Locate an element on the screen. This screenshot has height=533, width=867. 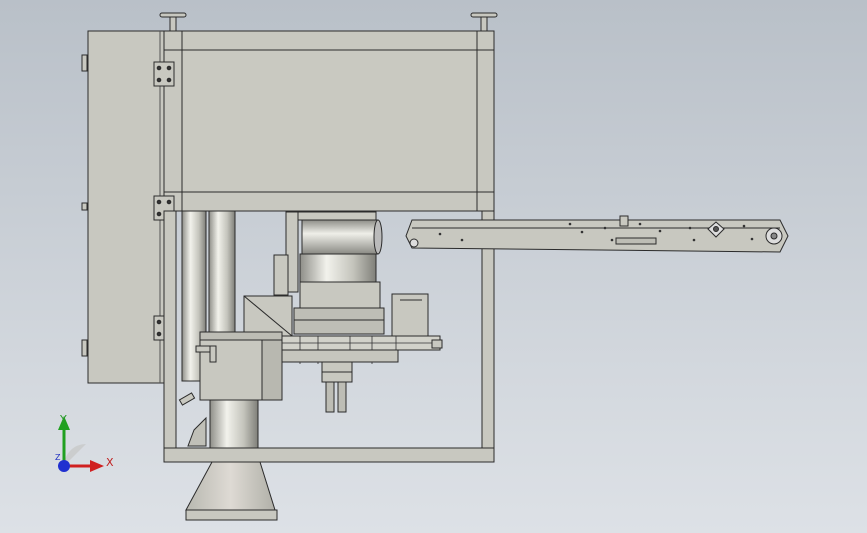
discharge-hopper is located at coordinates (231, 491).